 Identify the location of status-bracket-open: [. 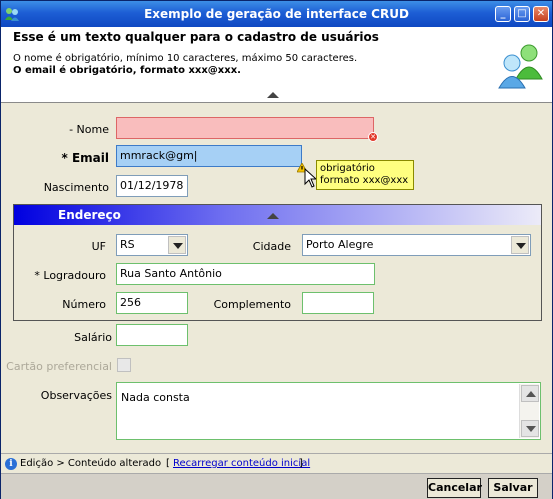
(168, 463).